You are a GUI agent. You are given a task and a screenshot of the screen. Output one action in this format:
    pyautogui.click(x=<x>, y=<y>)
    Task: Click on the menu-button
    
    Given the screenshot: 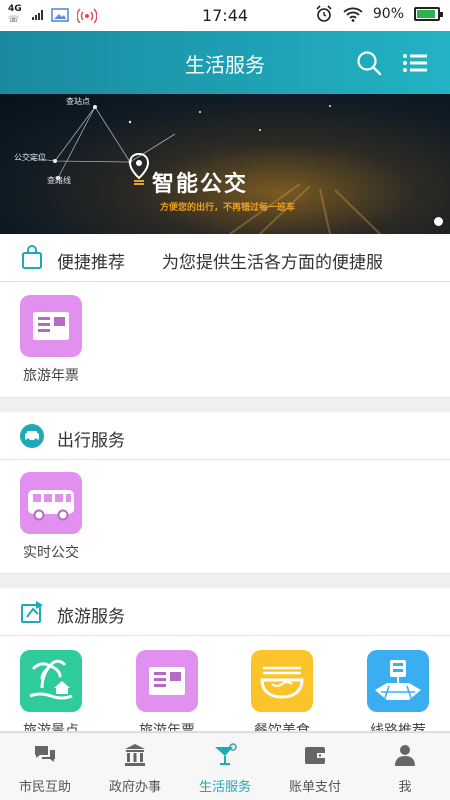 What is the action you would take?
    pyautogui.click(x=415, y=63)
    